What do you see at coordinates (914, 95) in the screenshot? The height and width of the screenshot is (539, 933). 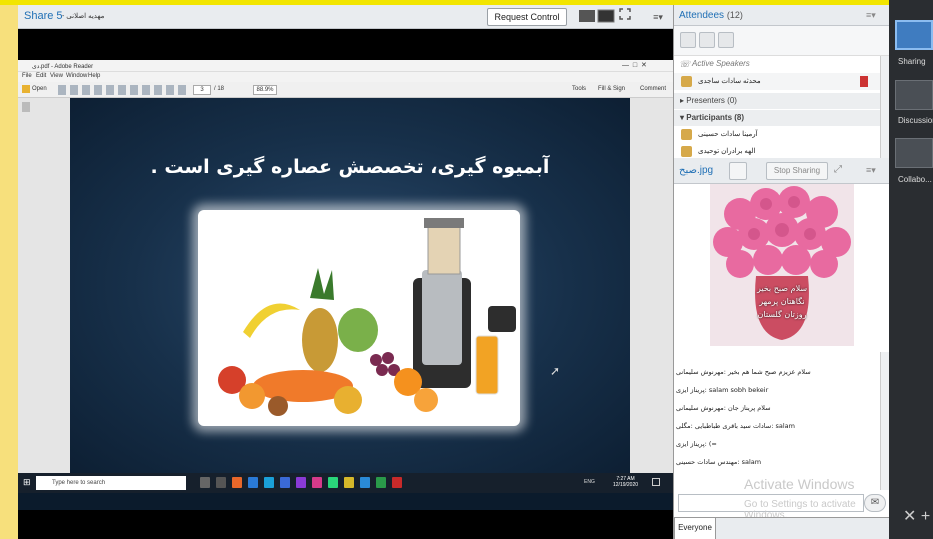 I see `layout-discussion` at bounding box center [914, 95].